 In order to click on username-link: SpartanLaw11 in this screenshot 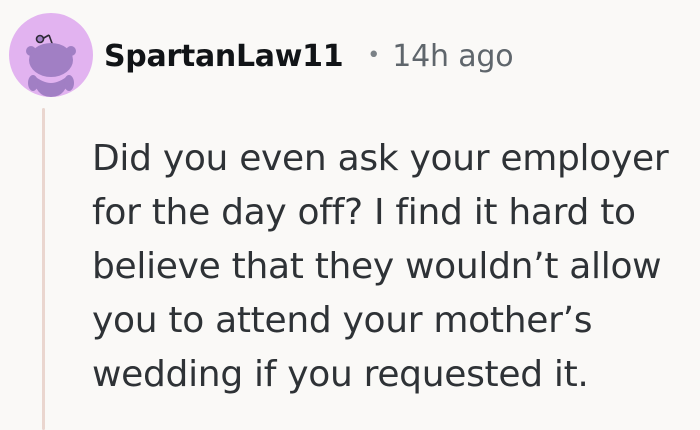, I will do `click(224, 56)`.